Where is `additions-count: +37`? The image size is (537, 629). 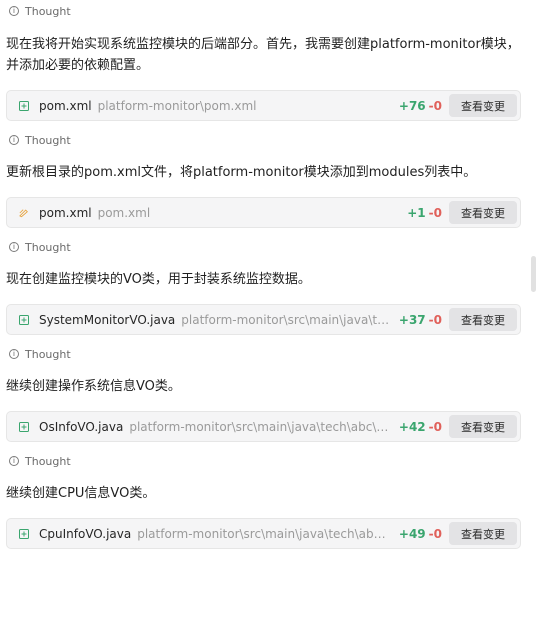 additions-count: +37 is located at coordinates (412, 319).